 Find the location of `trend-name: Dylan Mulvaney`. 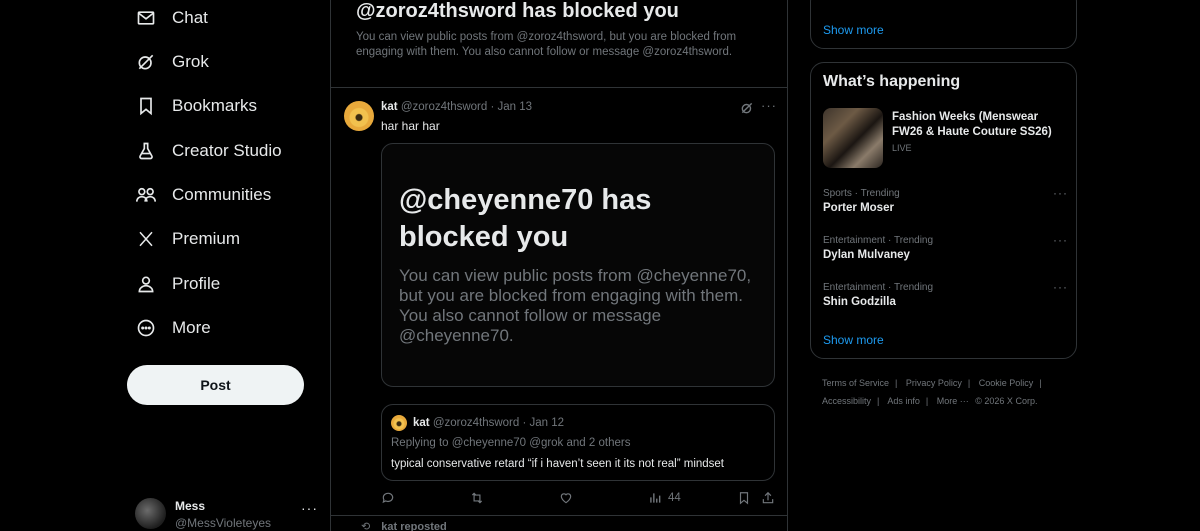

trend-name: Dylan Mulvaney is located at coordinates (866, 255).